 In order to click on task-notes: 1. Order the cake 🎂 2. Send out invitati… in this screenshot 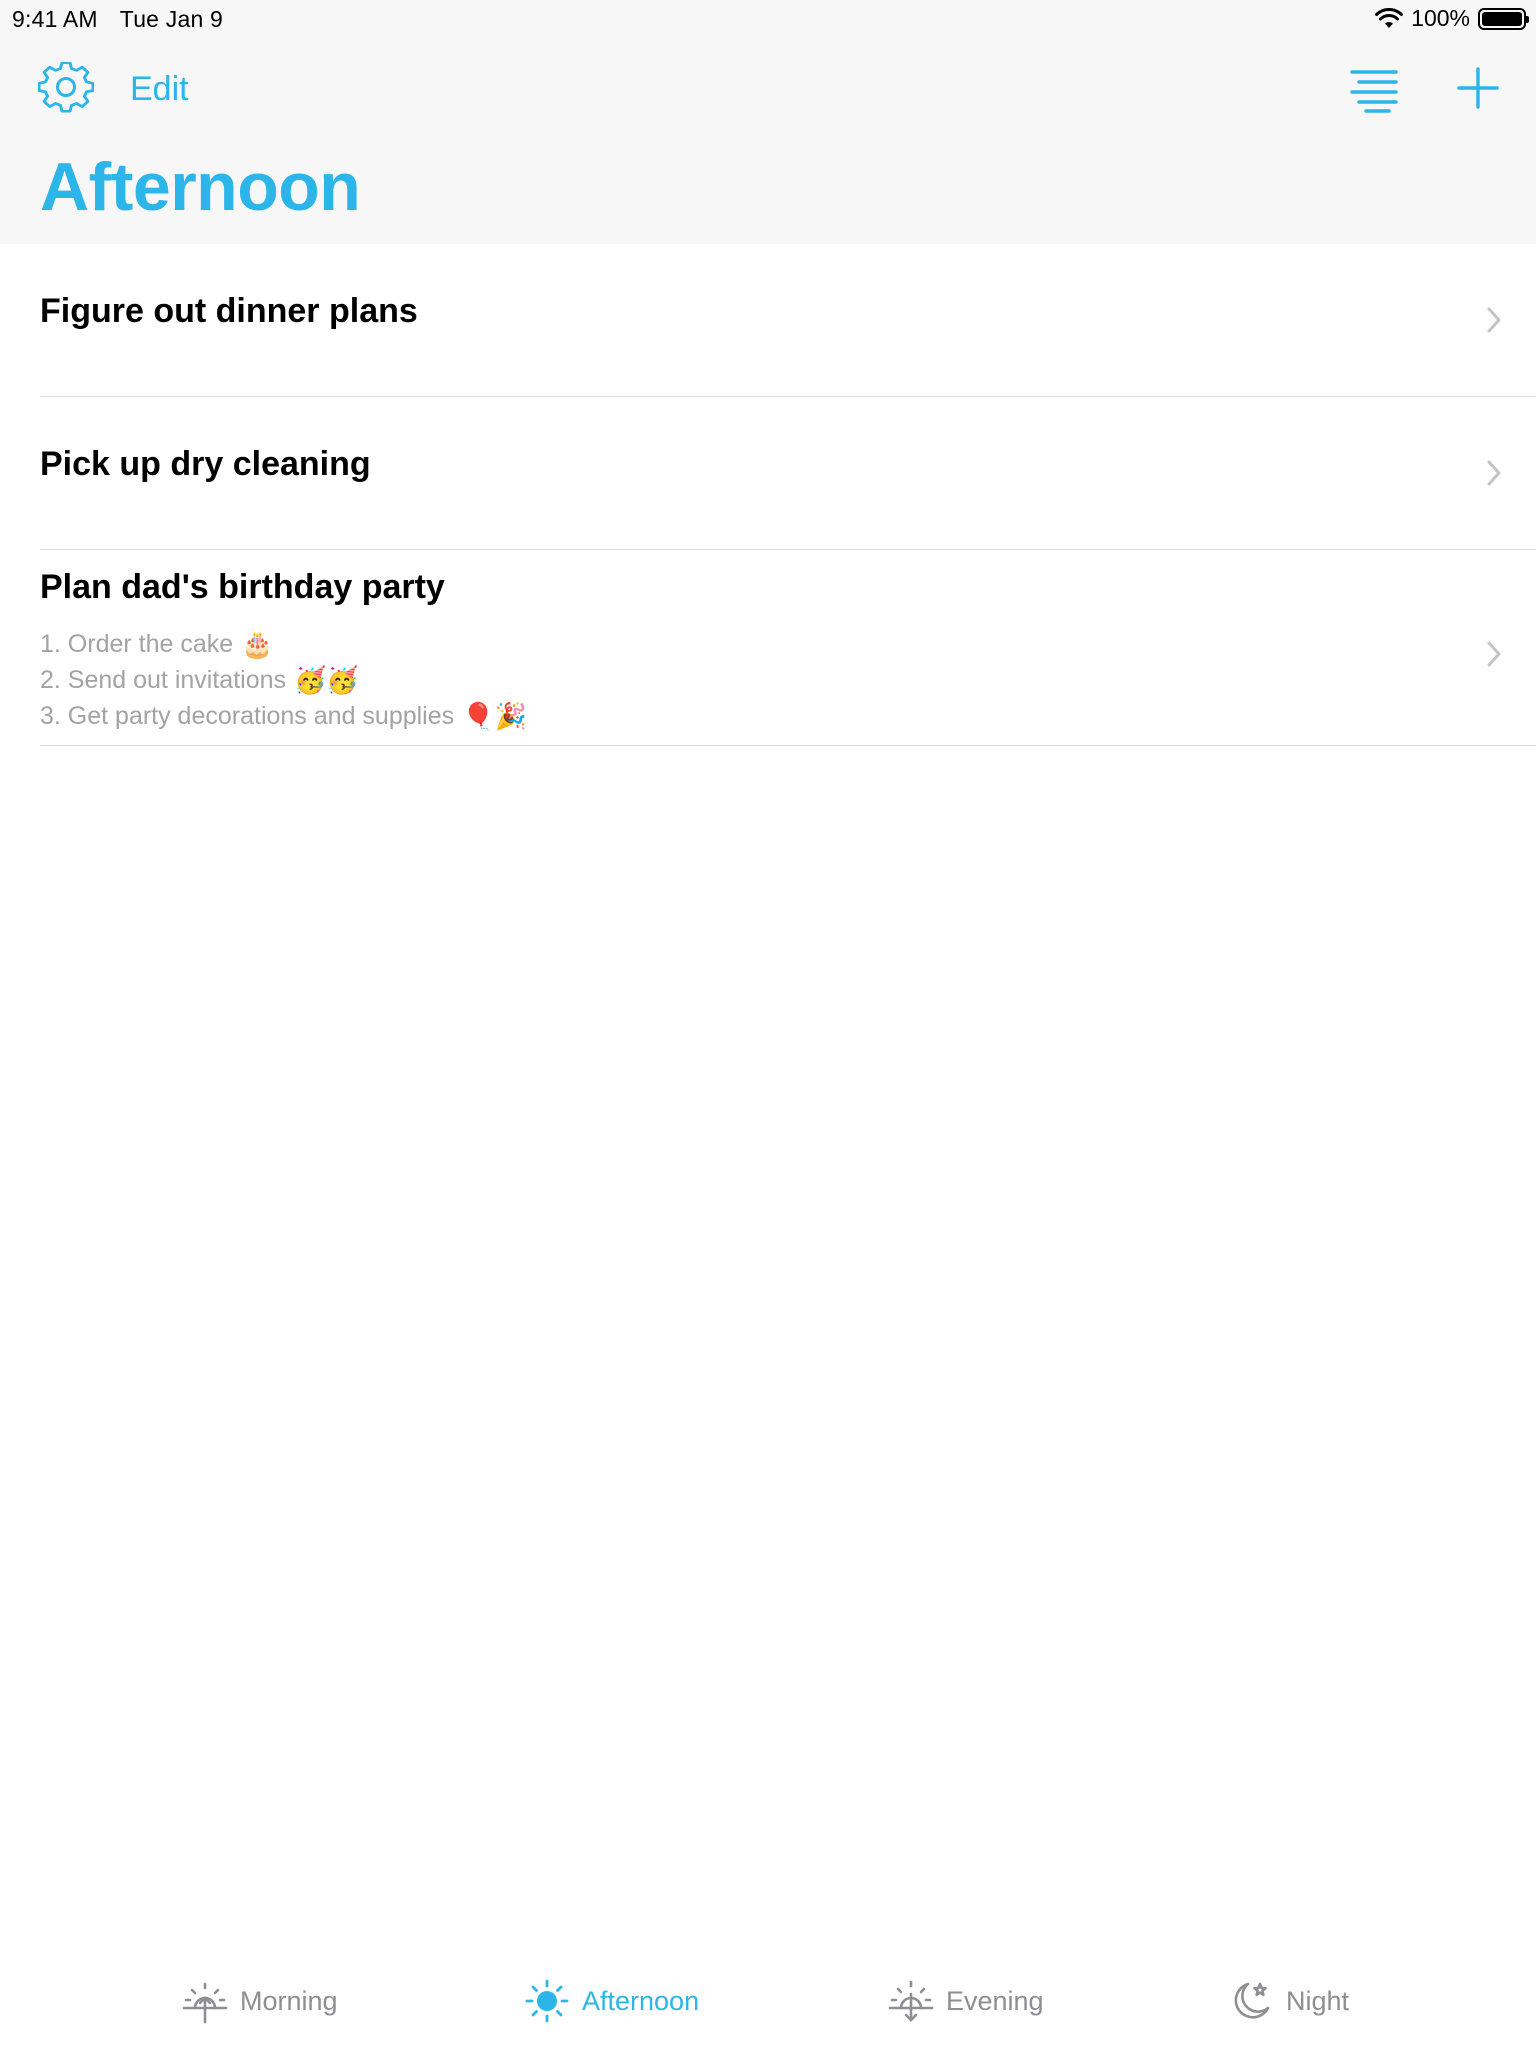, I will do `click(283, 680)`.